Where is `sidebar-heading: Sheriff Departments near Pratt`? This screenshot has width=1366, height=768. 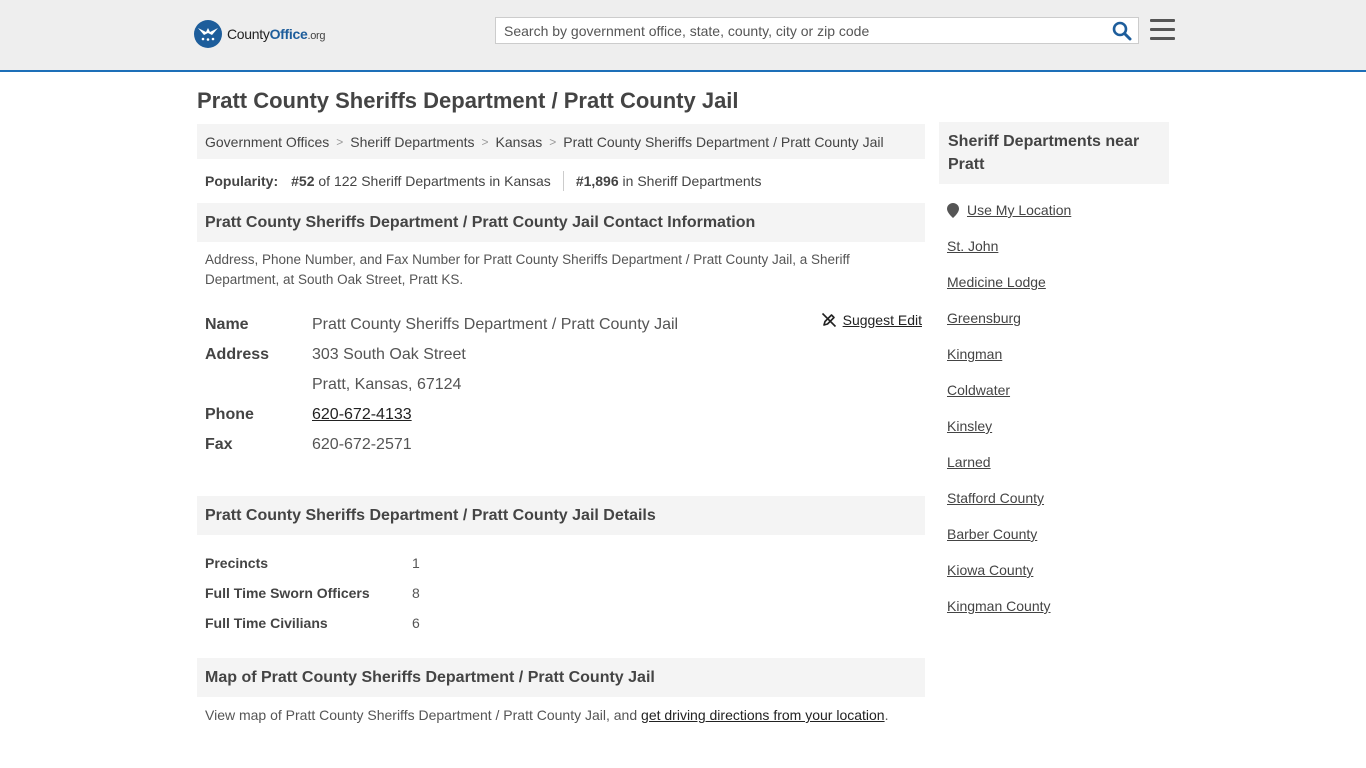
sidebar-heading: Sheriff Departments near Pratt is located at coordinates (1054, 153).